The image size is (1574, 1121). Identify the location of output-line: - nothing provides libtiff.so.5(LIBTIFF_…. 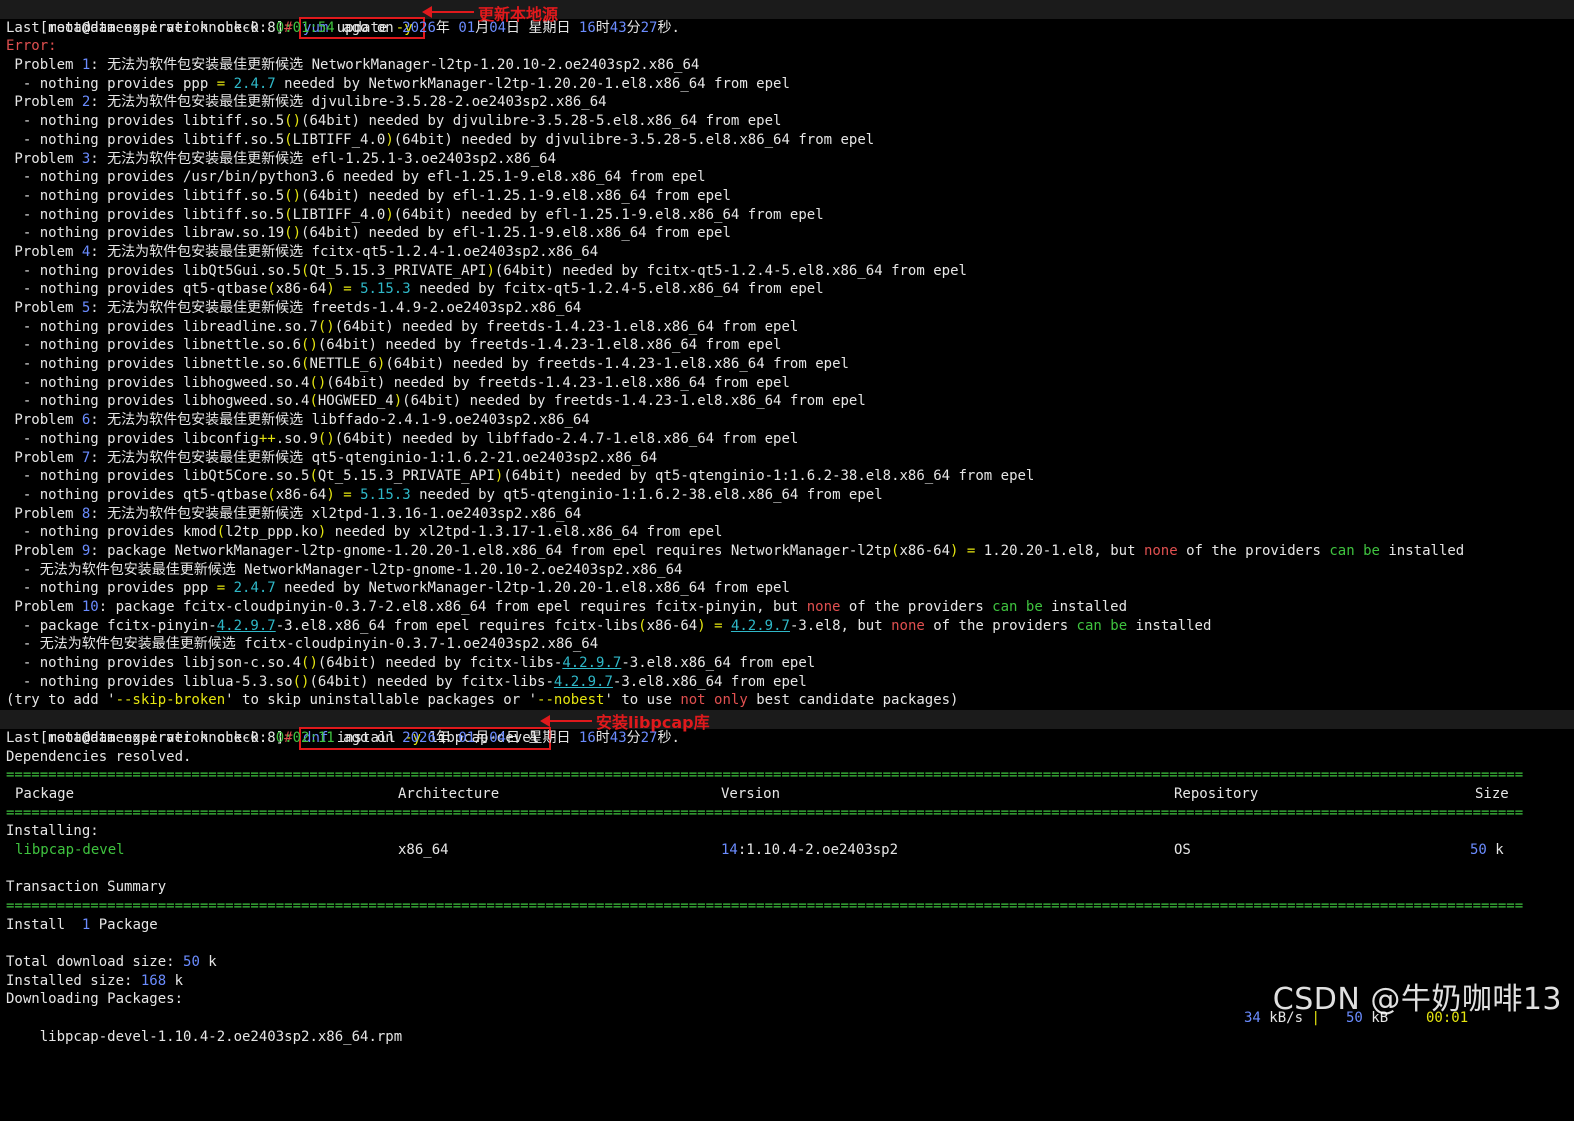
(790, 215).